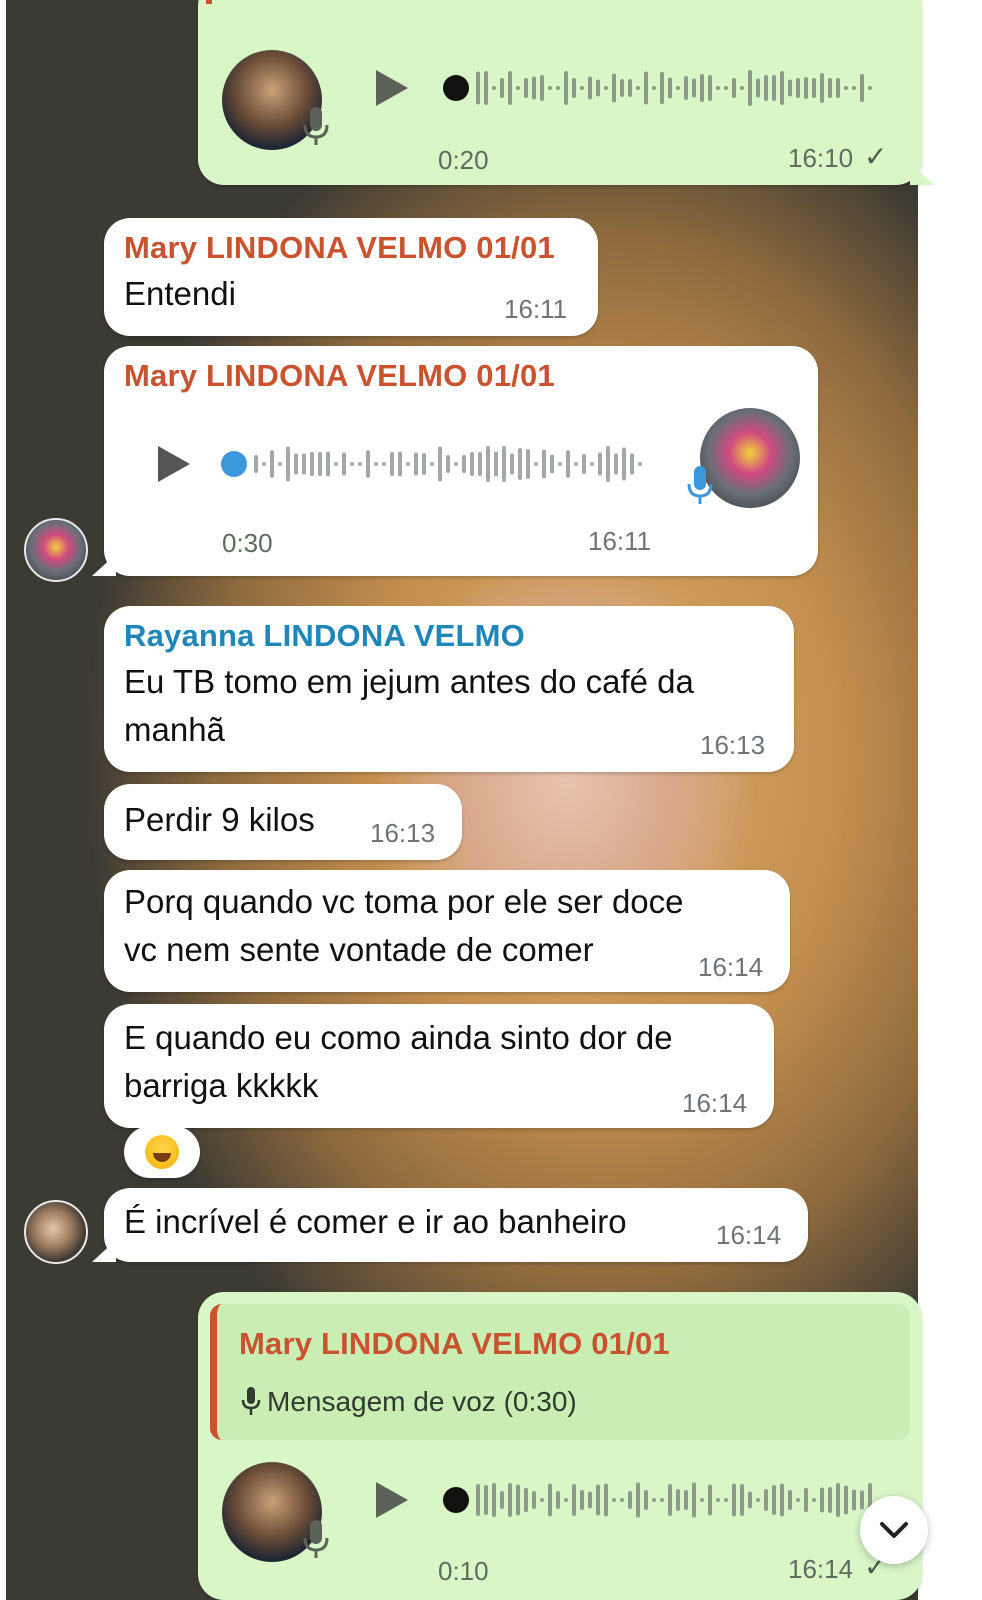 This screenshot has height=1600, width=982. I want to click on laughing-emoji-icon, so click(162, 1152).